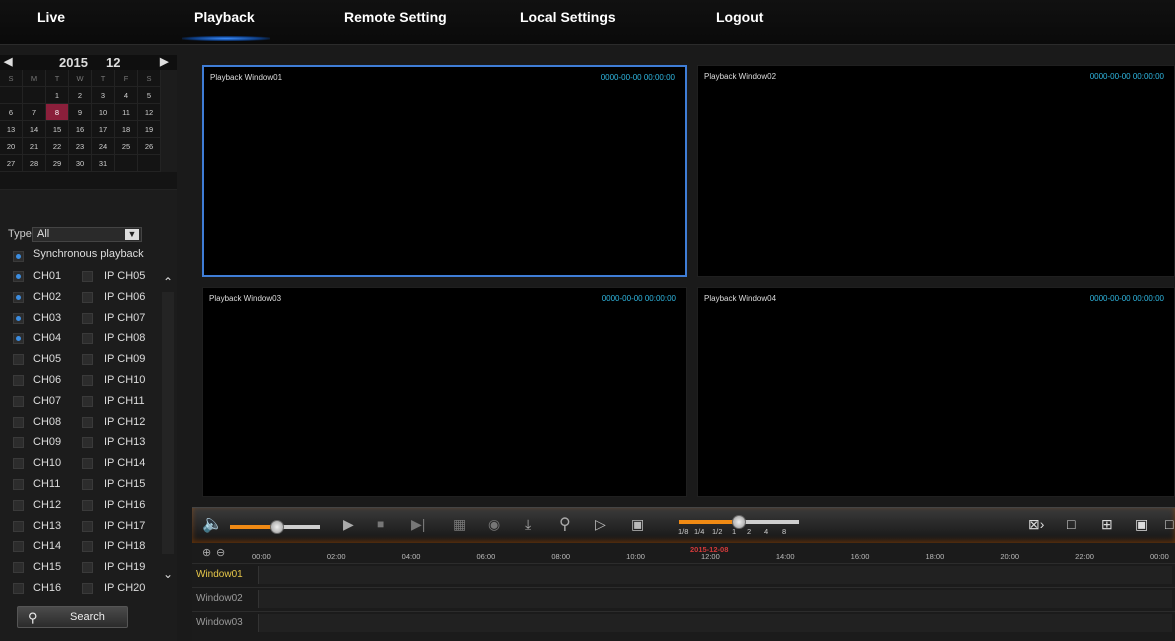 This screenshot has height=641, width=1175. What do you see at coordinates (11, 163) in the screenshot?
I see `calendar-day: 27` at bounding box center [11, 163].